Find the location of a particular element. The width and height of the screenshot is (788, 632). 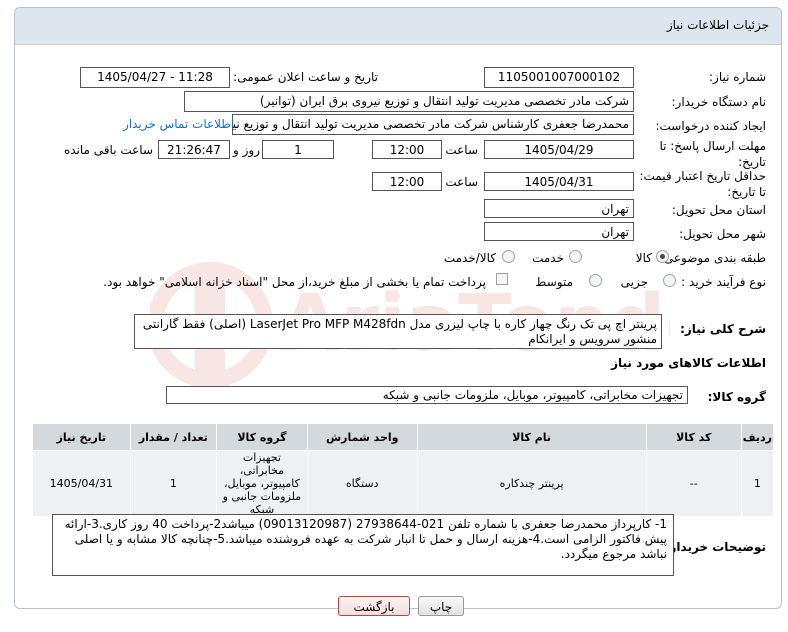

goods-section-title: اطلاعات کالاهای مورد نیاز is located at coordinates (688, 363).